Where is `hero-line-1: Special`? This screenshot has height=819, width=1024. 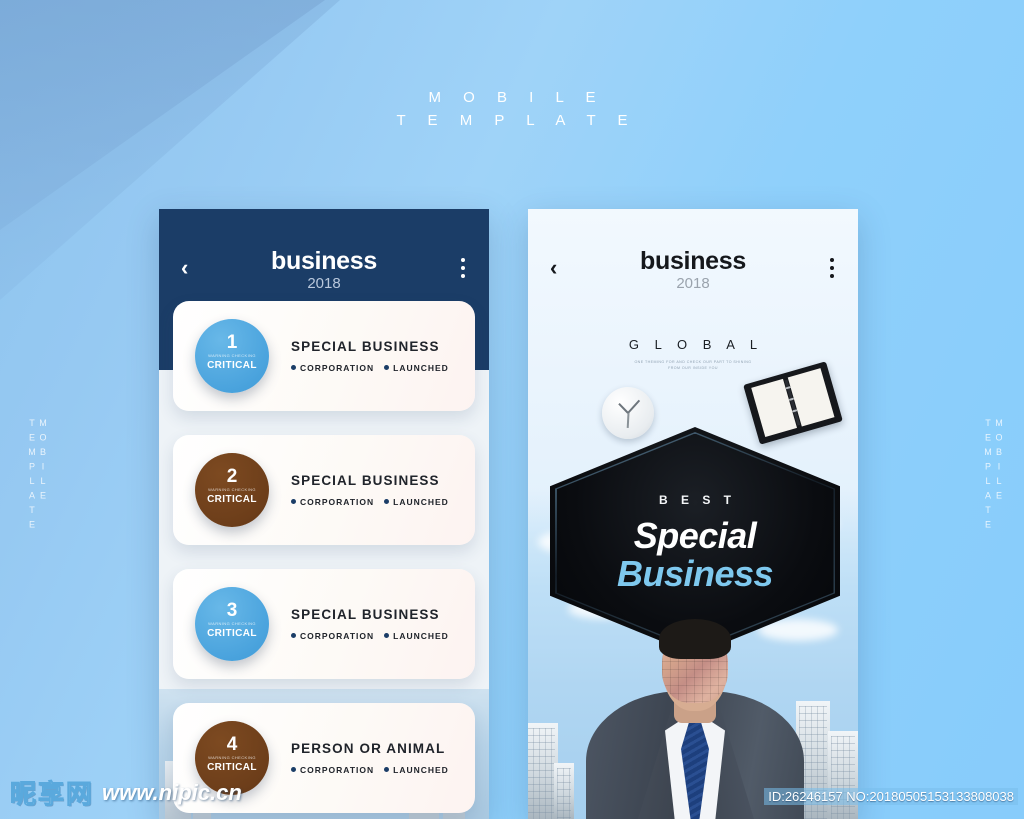
hero-line-1: Special is located at coordinates (695, 535).